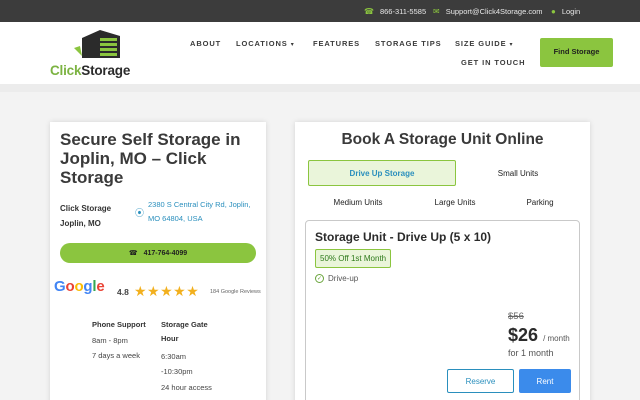  Describe the element at coordinates (358, 202) in the screenshot. I see `tab-medium-units: Medium Units` at that location.